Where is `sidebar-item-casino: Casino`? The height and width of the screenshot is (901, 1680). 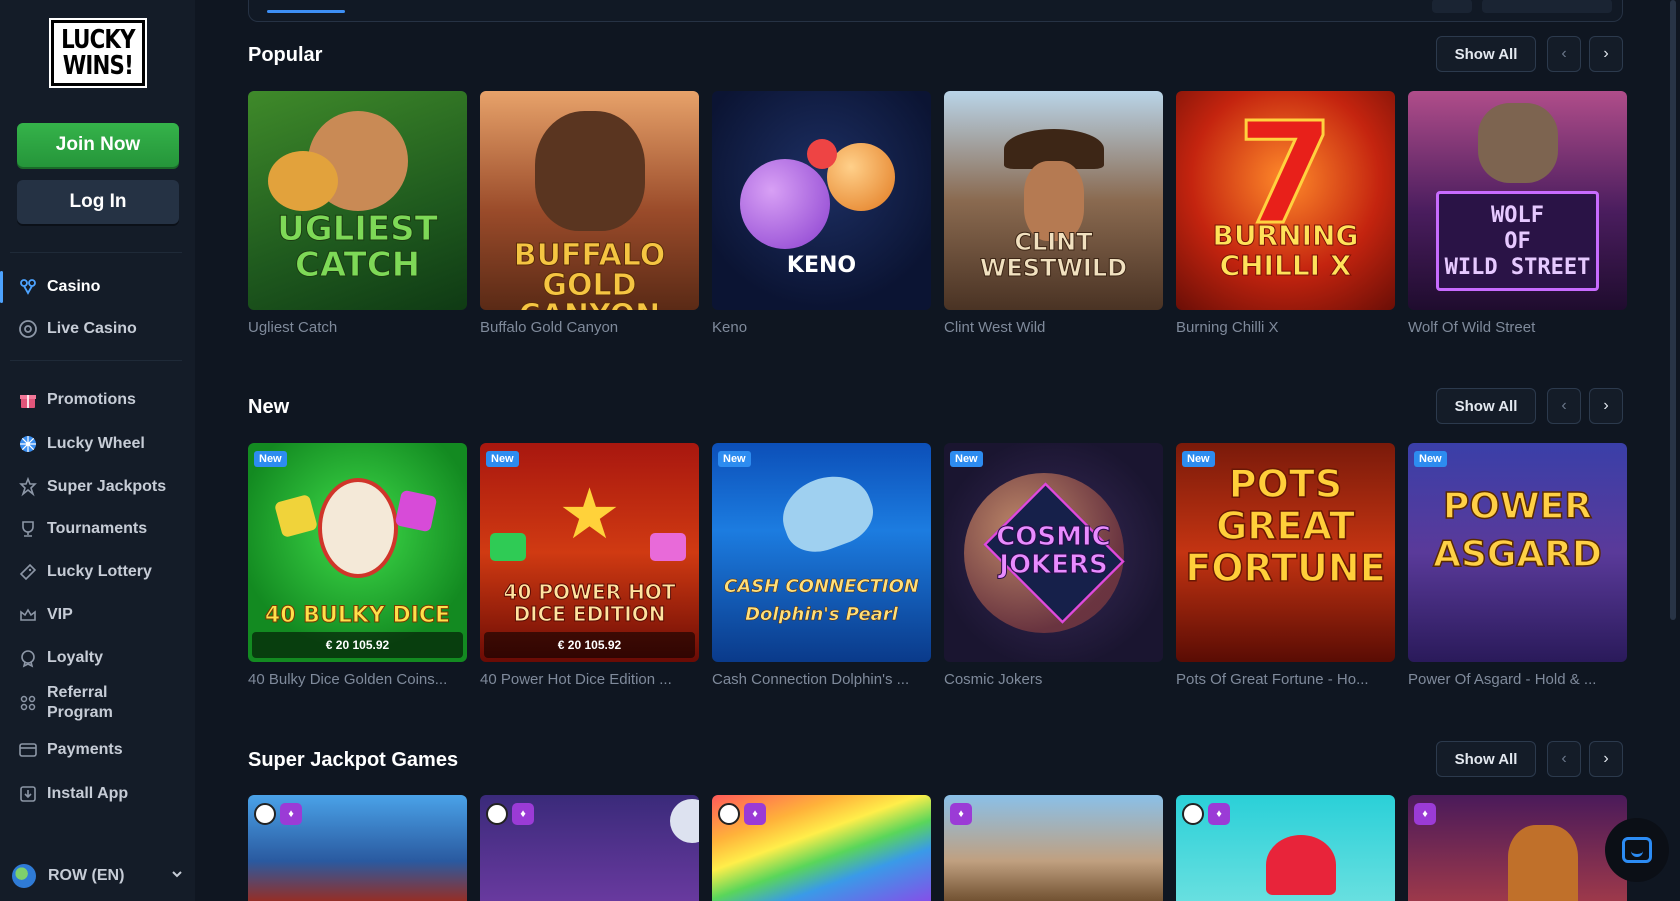
sidebar-item-casino: Casino is located at coordinates (97, 287).